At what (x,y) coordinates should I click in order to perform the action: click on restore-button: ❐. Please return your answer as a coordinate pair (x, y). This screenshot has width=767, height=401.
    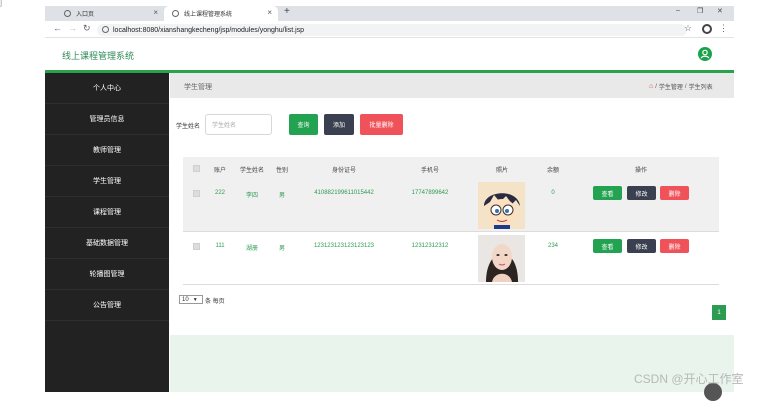
    Looking at the image, I should click on (700, 11).